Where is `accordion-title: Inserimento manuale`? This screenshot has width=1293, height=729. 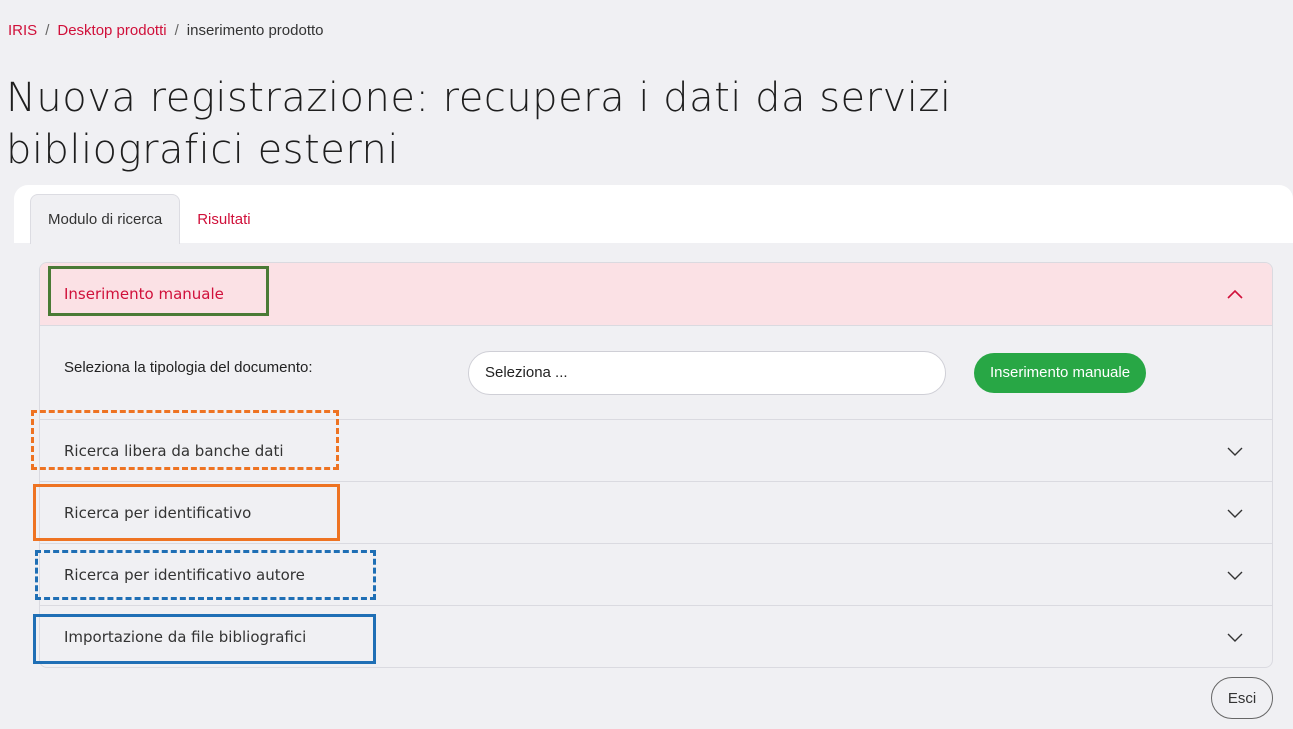
accordion-title: Inserimento manuale is located at coordinates (144, 294).